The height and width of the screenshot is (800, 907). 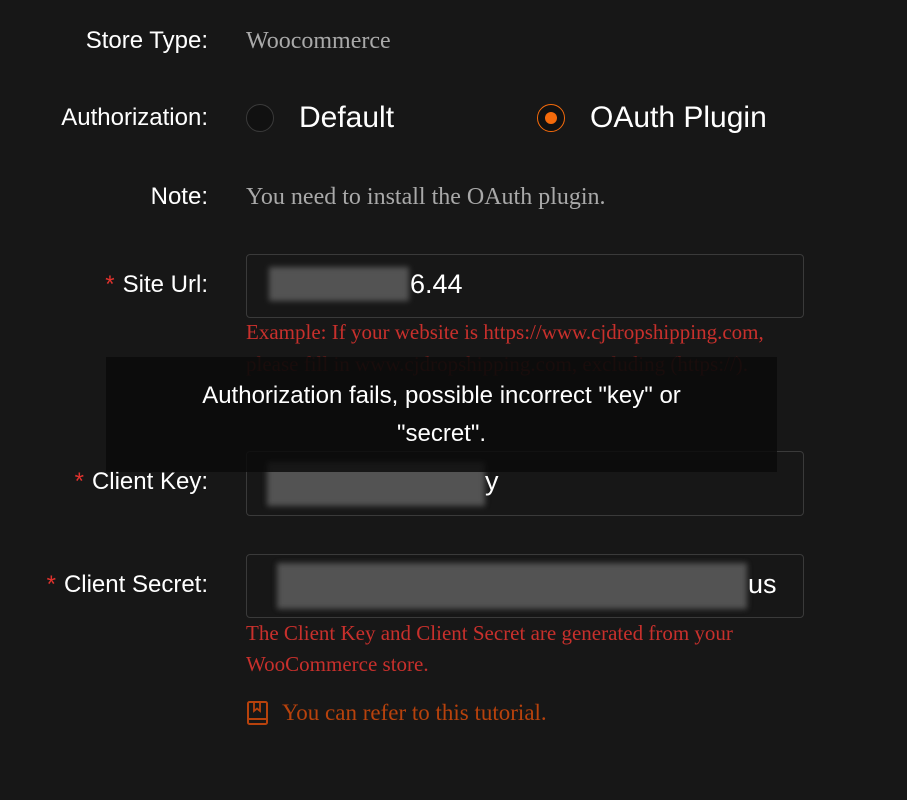 What do you see at coordinates (347, 117) in the screenshot?
I see `radio-default-label: Default` at bounding box center [347, 117].